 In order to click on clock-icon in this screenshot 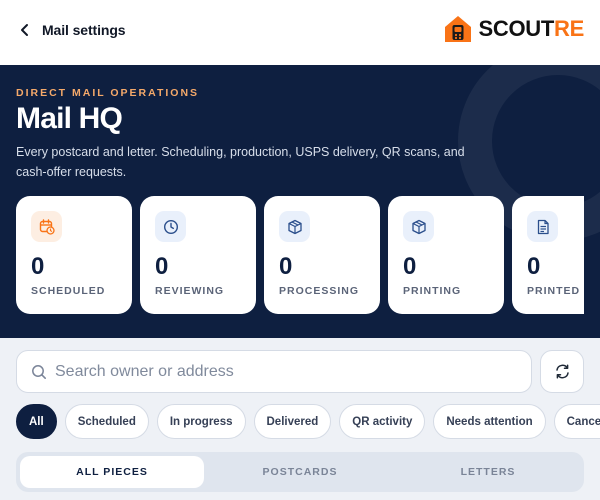, I will do `click(170, 226)`.